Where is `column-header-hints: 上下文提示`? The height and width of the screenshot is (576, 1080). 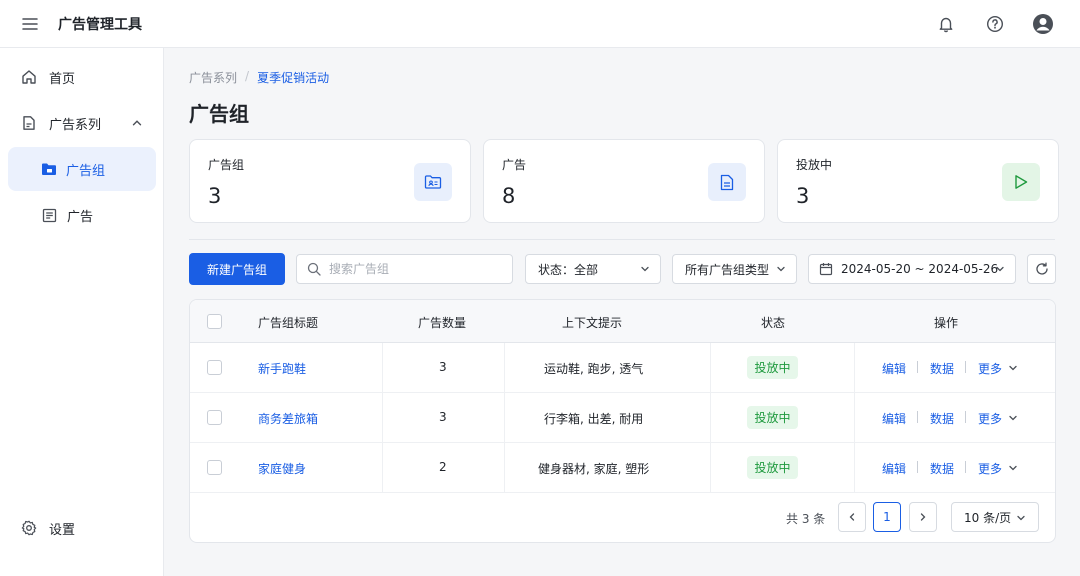 column-header-hints: 上下文提示 is located at coordinates (592, 322).